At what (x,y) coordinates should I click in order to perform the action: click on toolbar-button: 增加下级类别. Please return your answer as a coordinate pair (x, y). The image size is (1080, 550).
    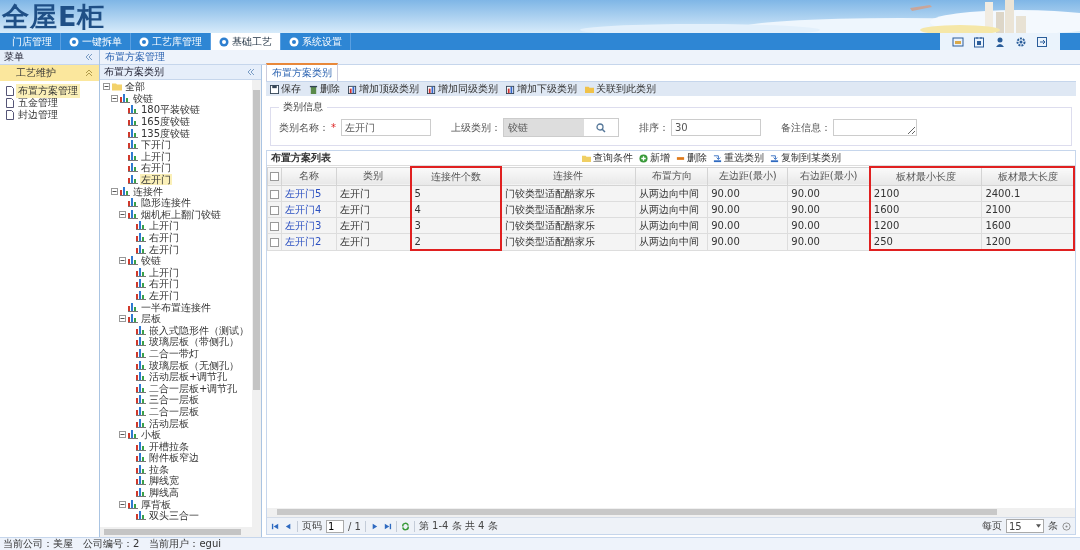
    Looking at the image, I should click on (541, 89).